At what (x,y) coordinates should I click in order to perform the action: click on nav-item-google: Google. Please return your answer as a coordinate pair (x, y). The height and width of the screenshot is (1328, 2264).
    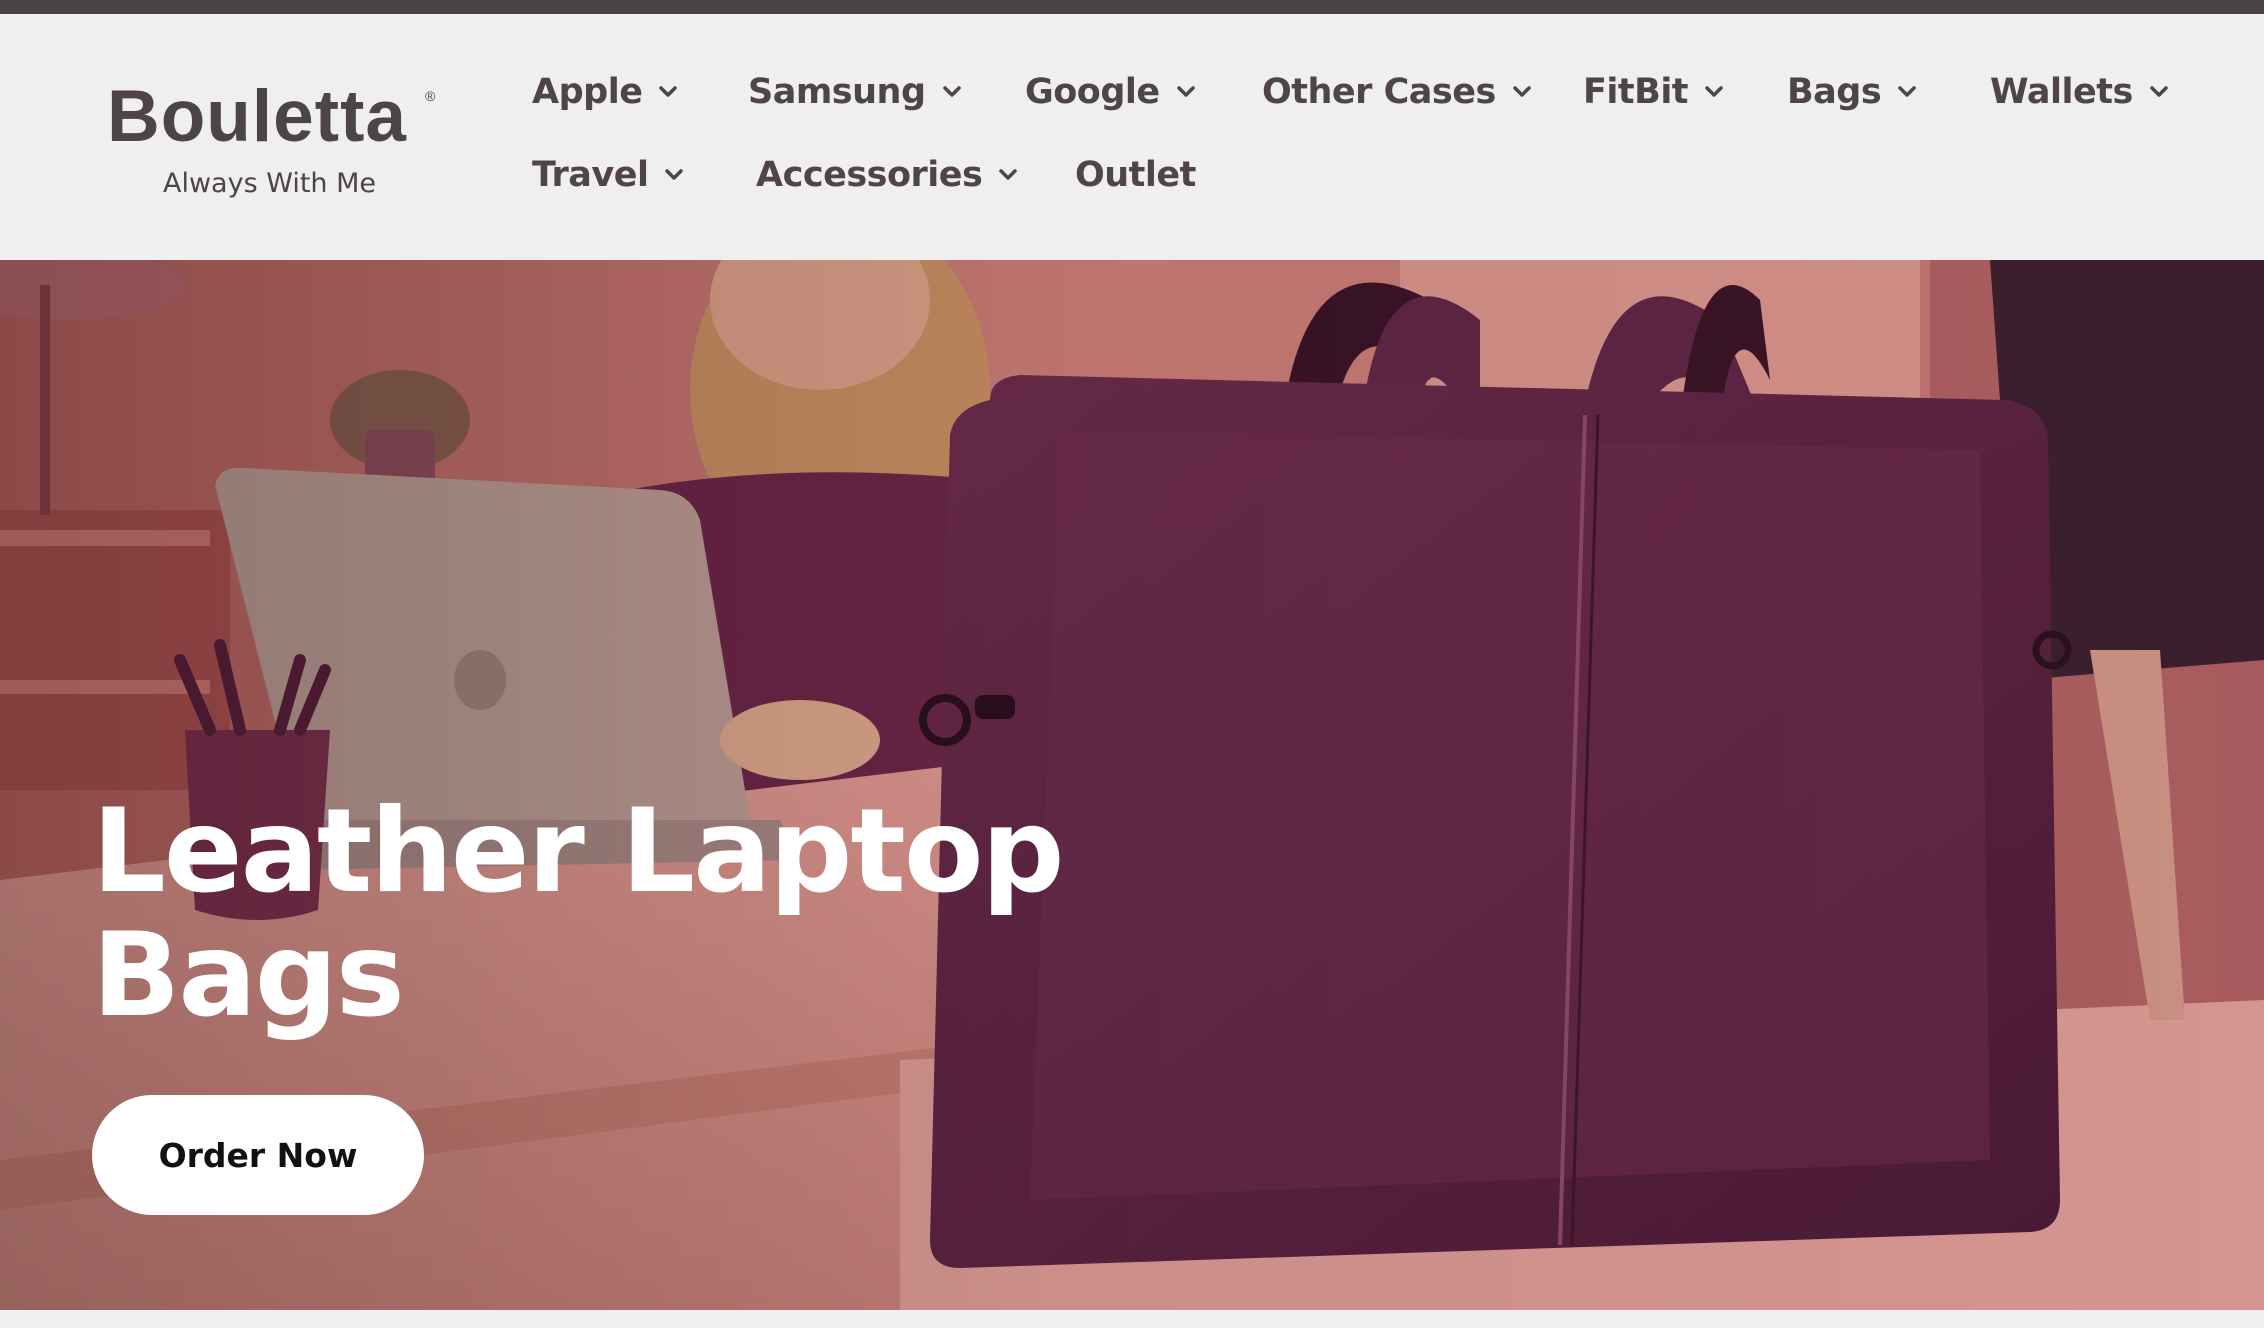
    Looking at the image, I should click on (1110, 92).